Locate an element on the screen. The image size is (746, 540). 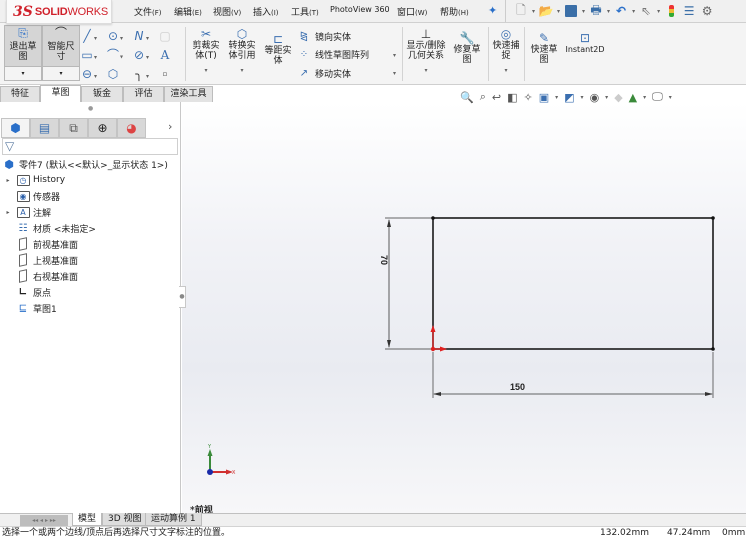
tab-3d-views: 3D 视图 is located at coordinates (125, 519).